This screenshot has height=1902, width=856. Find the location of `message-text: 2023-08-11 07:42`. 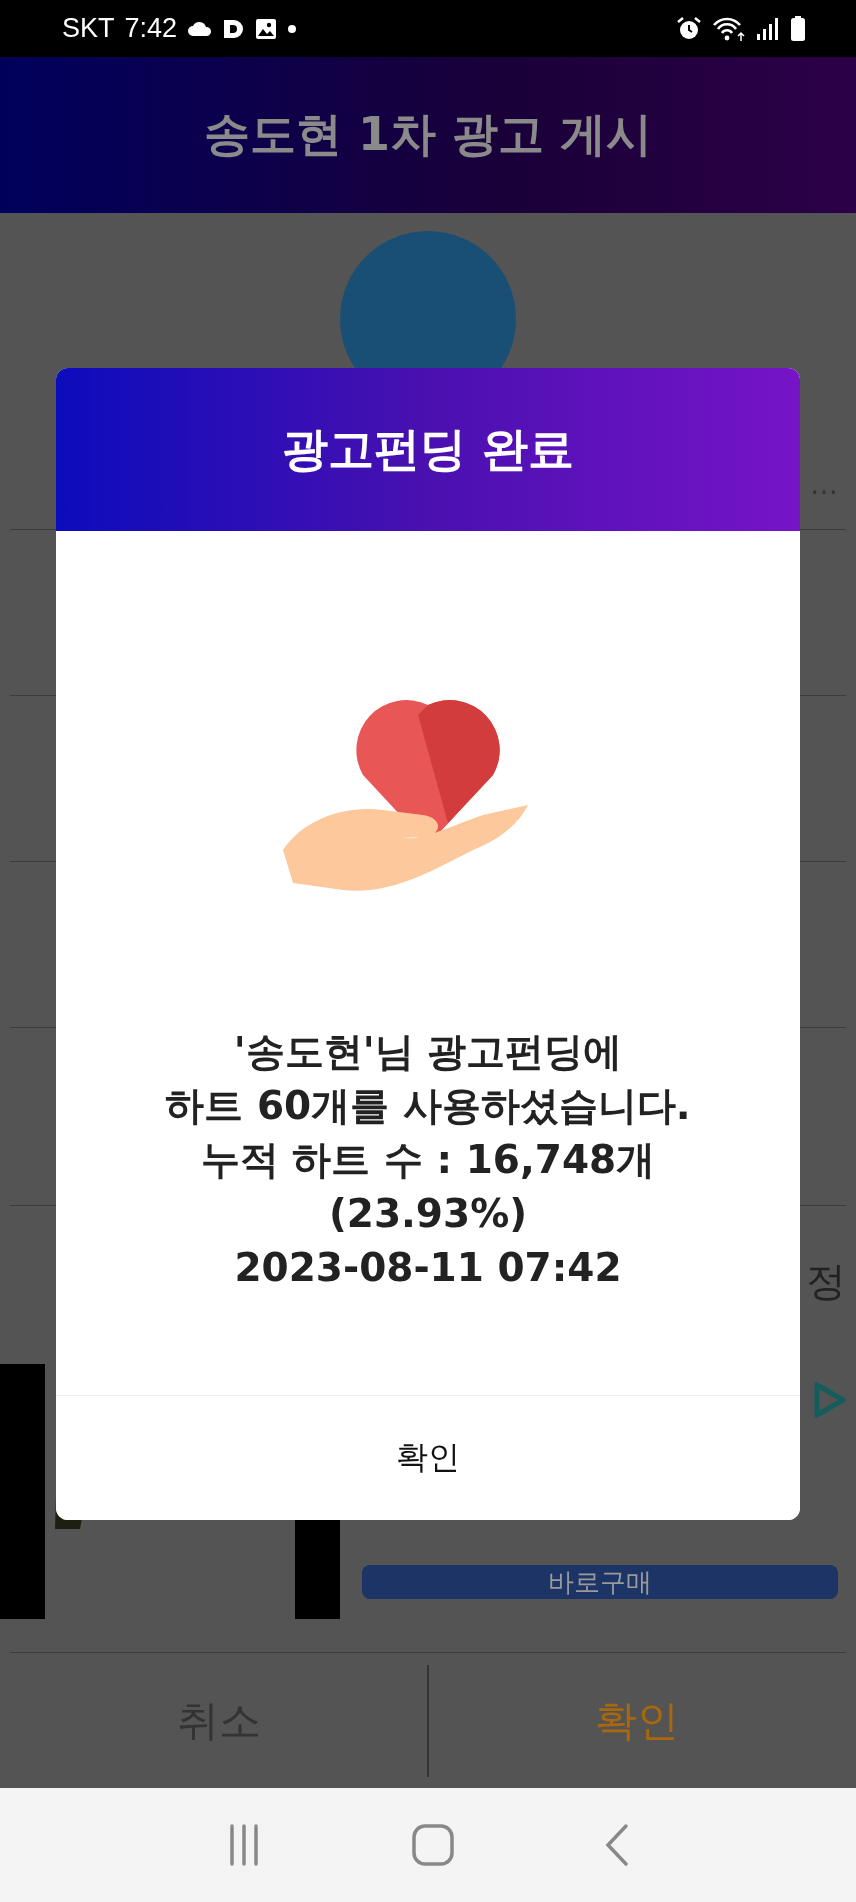

message-text: 2023-08-11 07:42 is located at coordinates (428, 1268).